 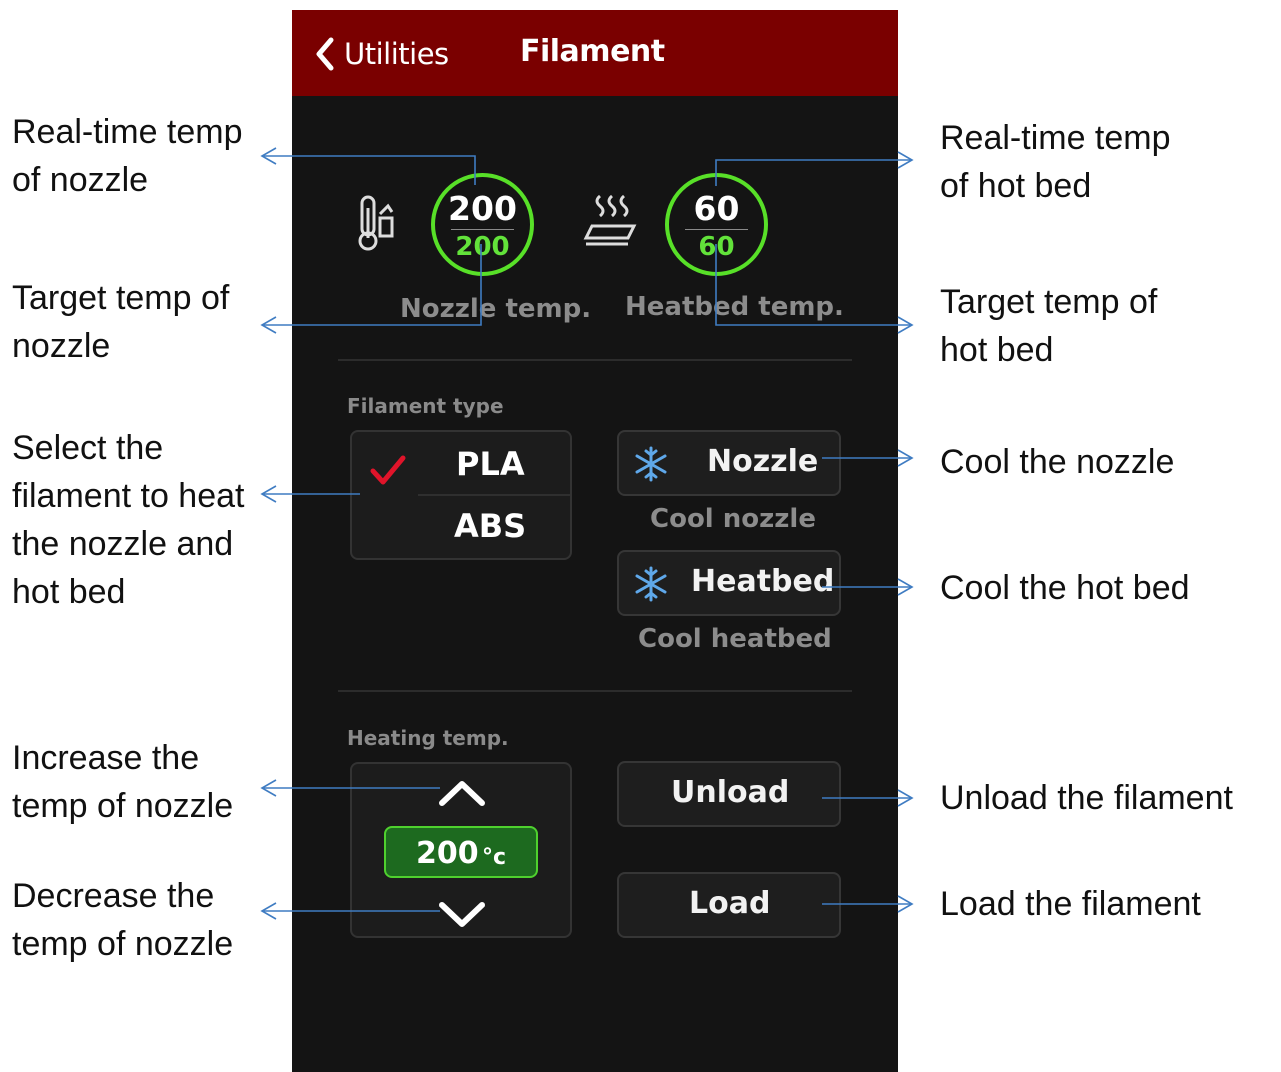 I want to click on nozzle-target-temp: 200, so click(x=482, y=247).